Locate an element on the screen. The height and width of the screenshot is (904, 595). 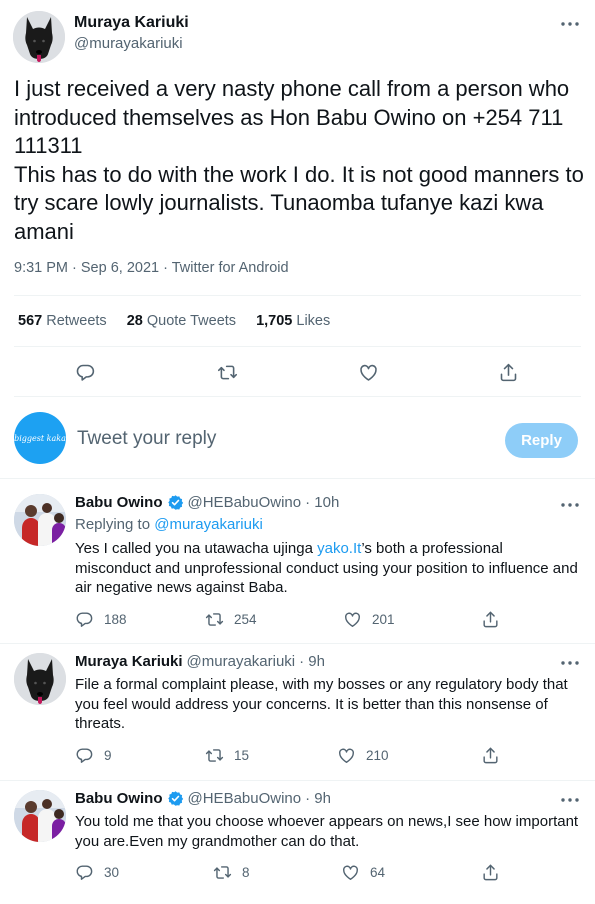
reply-header: Babu Owino @HEBabuOwino · 9h is located at coordinates (203, 798).